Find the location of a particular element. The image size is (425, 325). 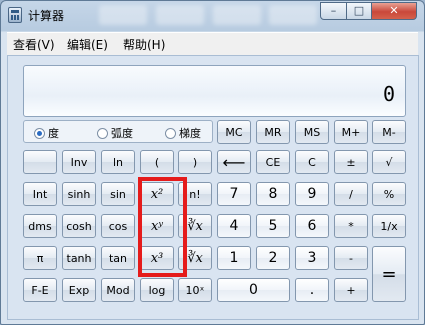

angle-mode-group: 度 弧度 梯度 is located at coordinates (118, 131).